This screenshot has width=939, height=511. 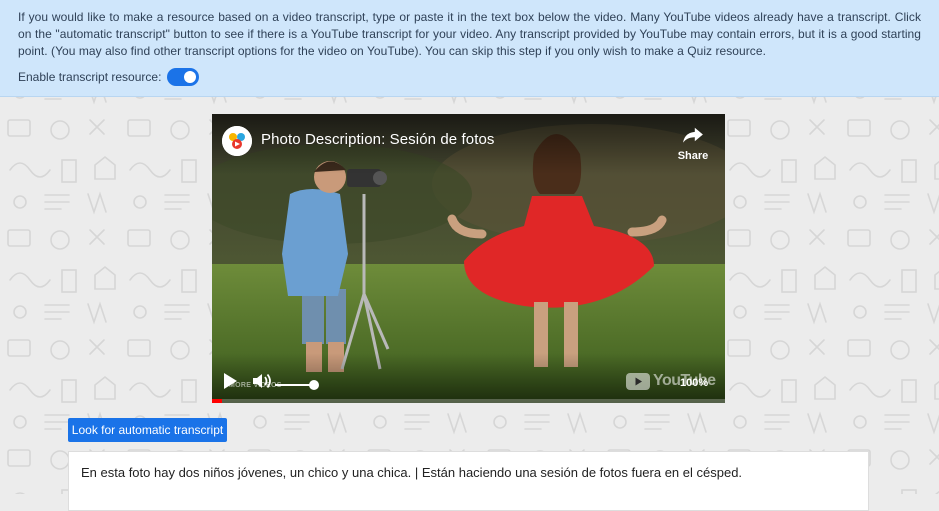 What do you see at coordinates (638, 381) in the screenshot?
I see `youtube-logo-icon` at bounding box center [638, 381].